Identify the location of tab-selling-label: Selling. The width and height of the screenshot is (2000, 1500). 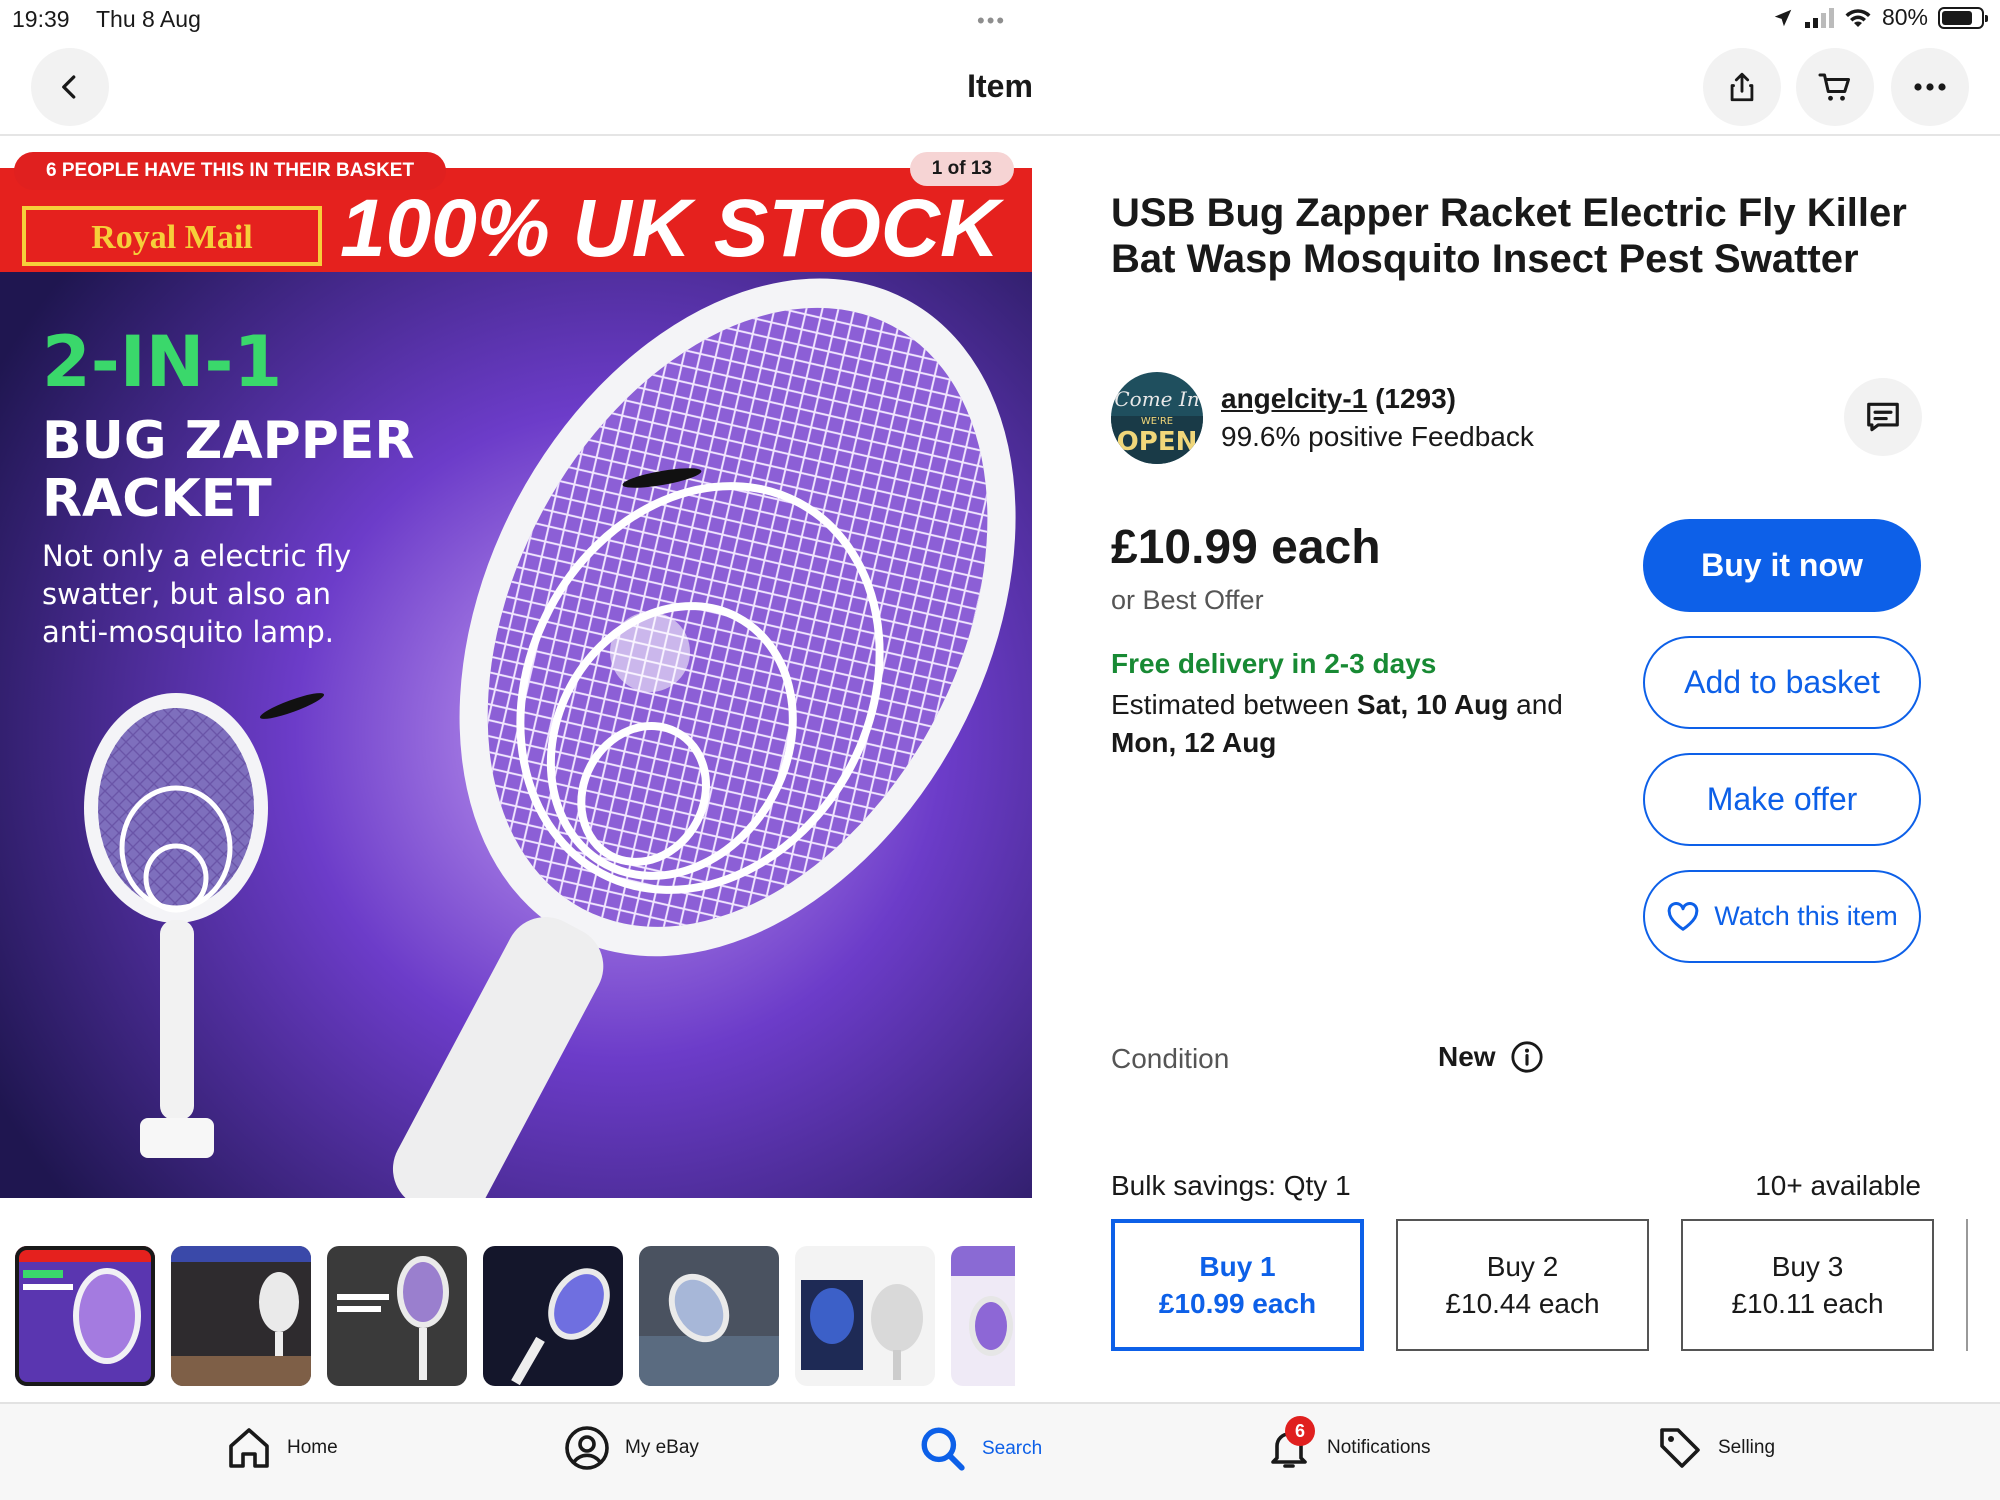
(1747, 1447).